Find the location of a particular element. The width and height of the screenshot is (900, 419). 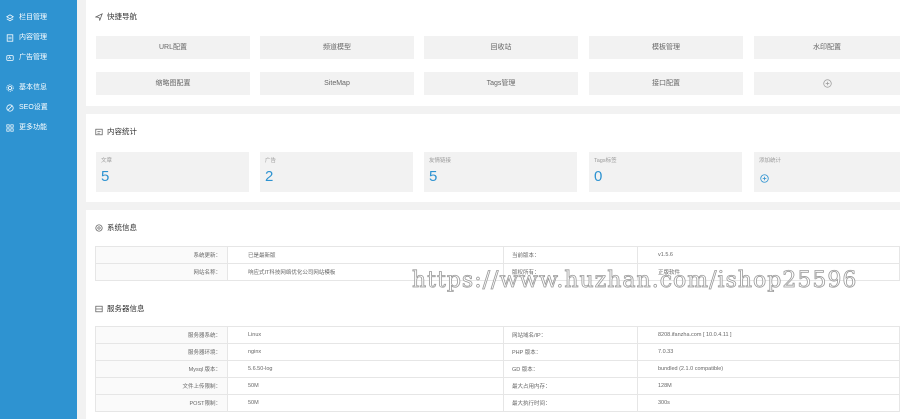

sidebar-item-more: 更多功能 is located at coordinates (38, 128).